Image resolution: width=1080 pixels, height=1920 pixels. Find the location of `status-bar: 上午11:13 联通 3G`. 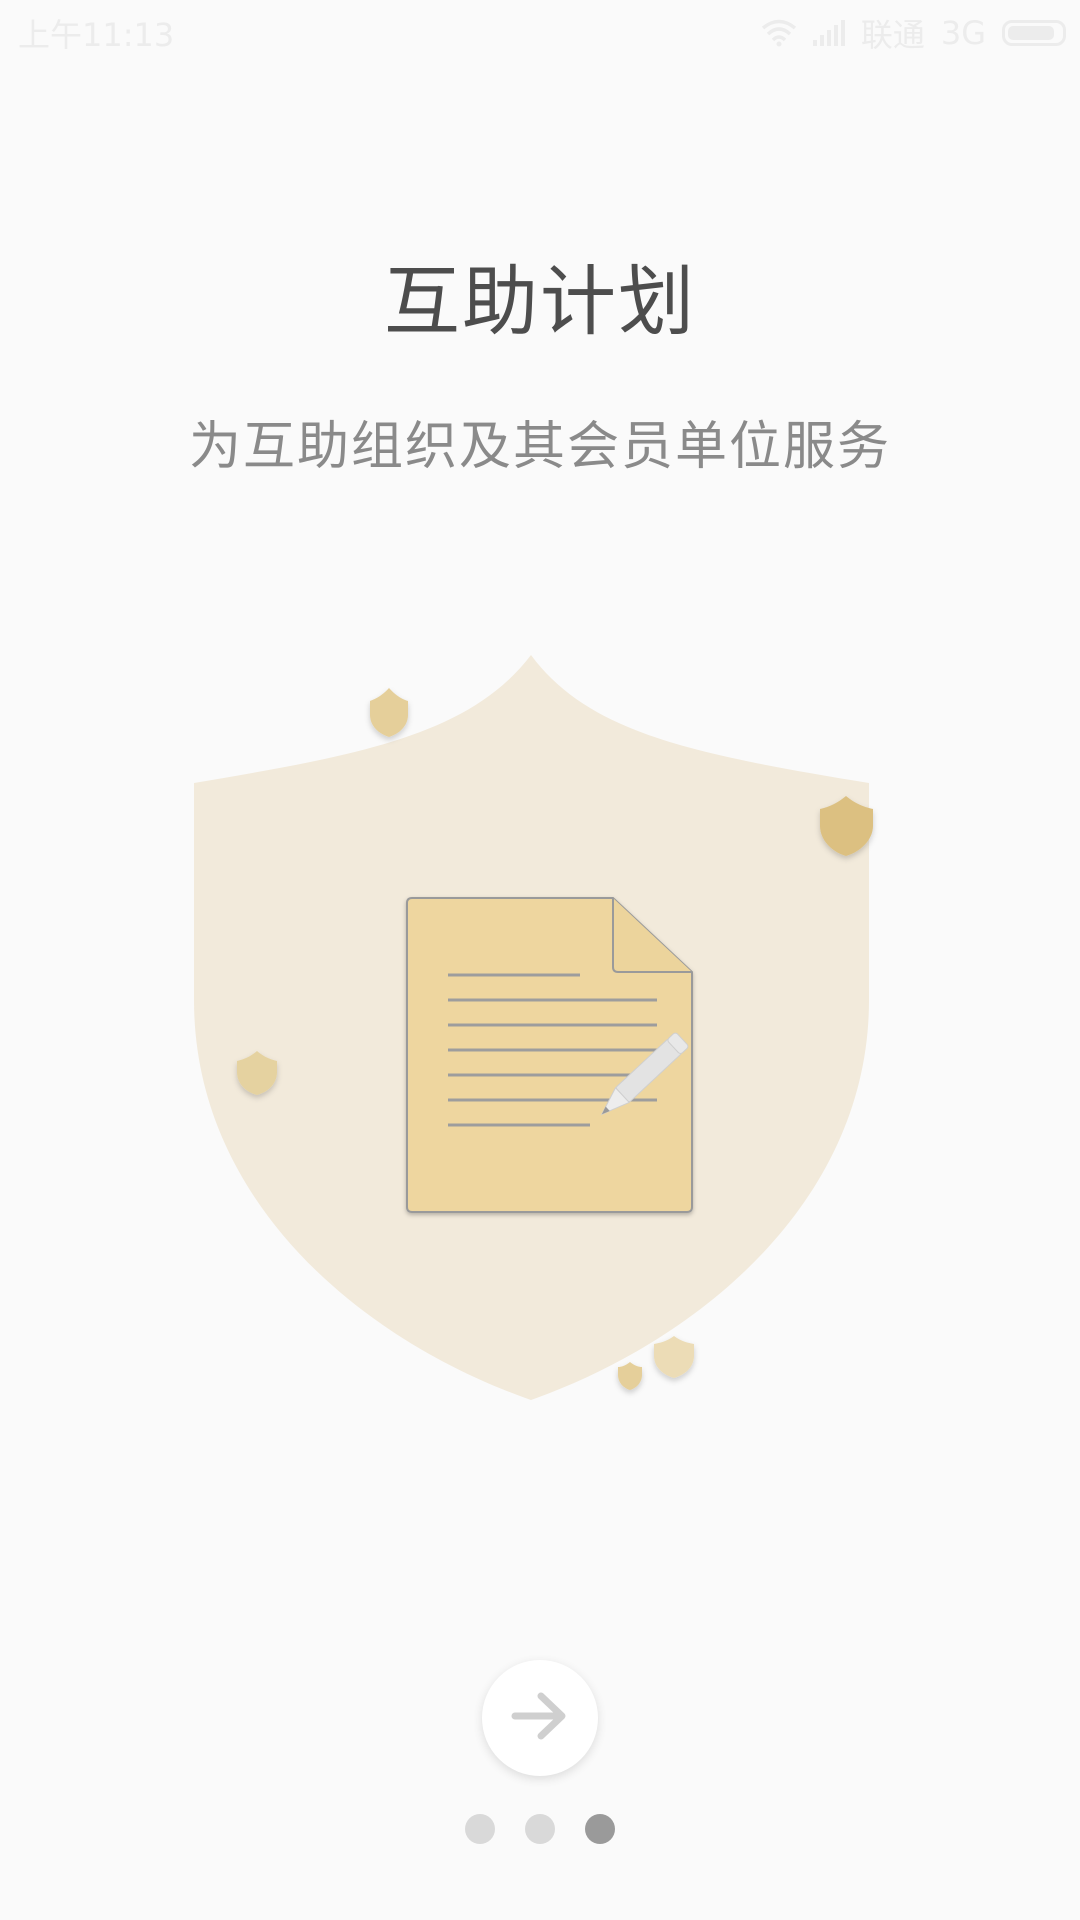

status-bar: 上午11:13 联通 3G is located at coordinates (540, 31).